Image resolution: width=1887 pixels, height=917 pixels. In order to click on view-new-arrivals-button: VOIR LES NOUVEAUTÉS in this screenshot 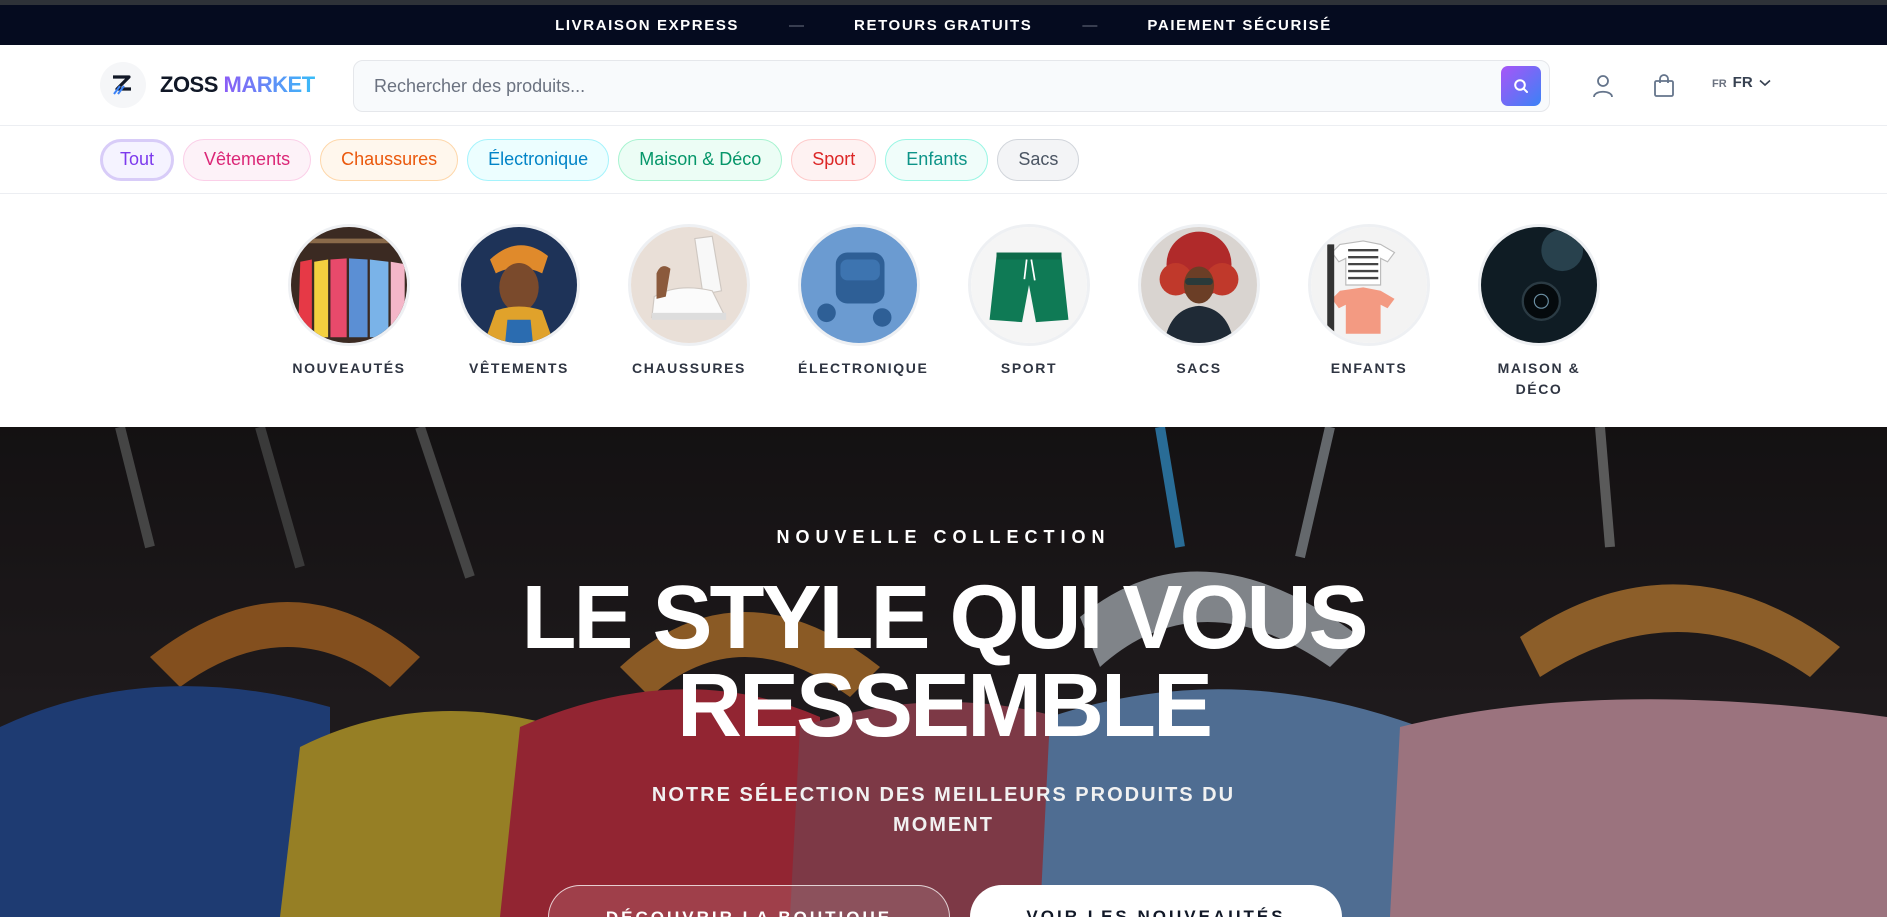, I will do `click(1156, 901)`.